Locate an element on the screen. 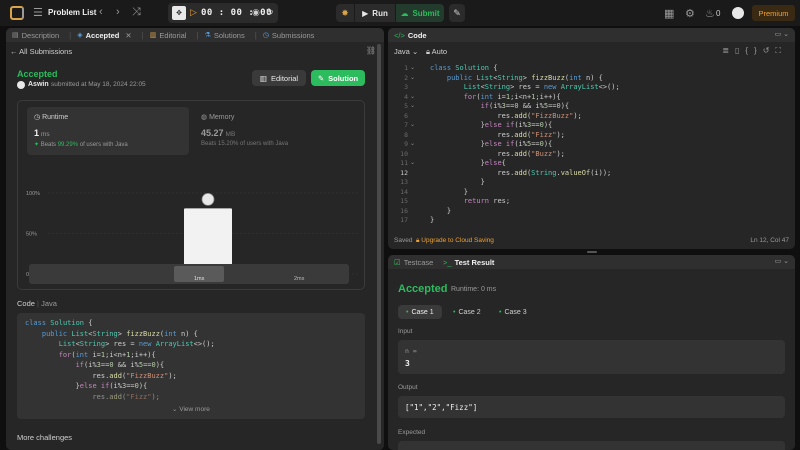 The height and width of the screenshot is (450, 800). tab-solutions: ⚗ Solutions is located at coordinates (225, 35).